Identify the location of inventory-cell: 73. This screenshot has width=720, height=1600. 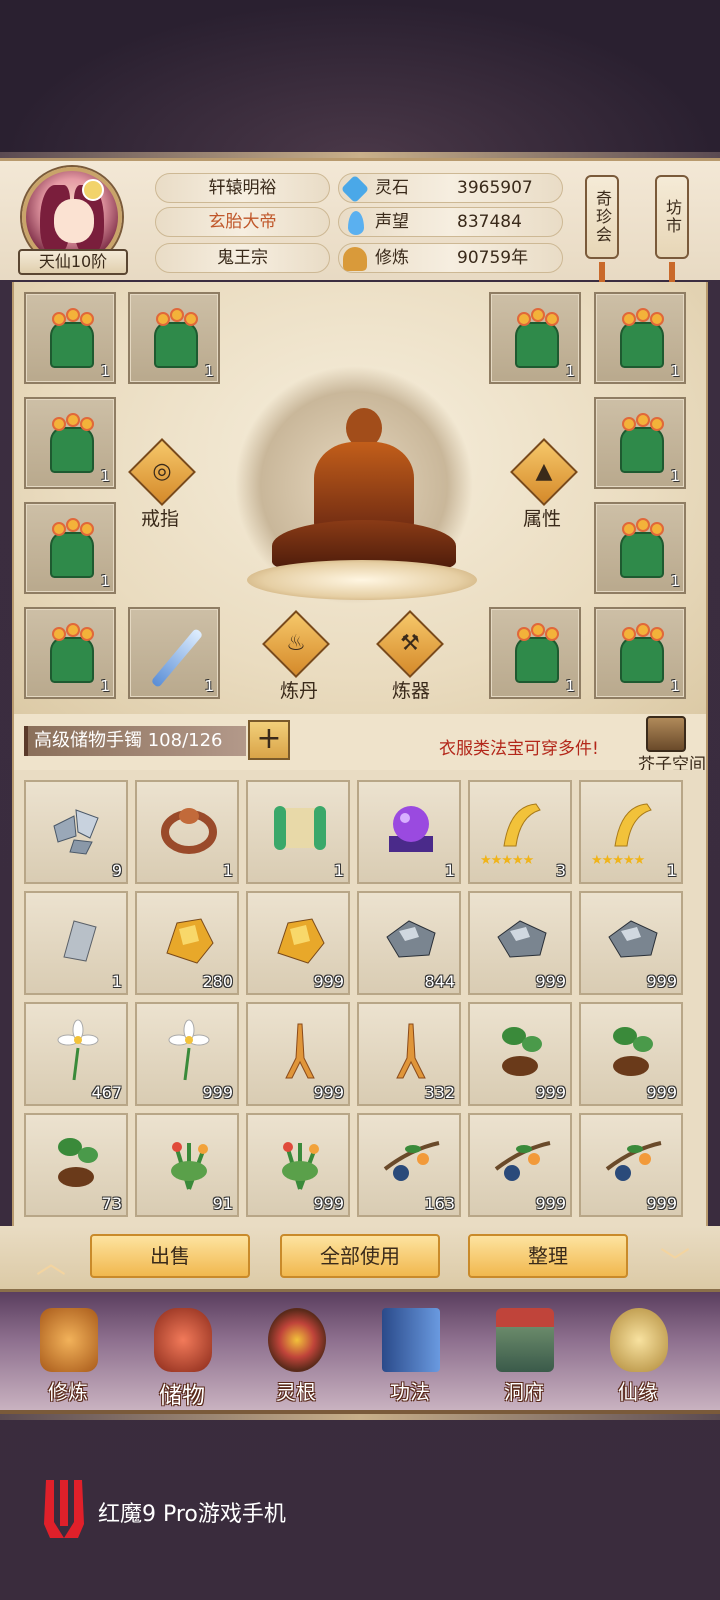
(76, 1165).